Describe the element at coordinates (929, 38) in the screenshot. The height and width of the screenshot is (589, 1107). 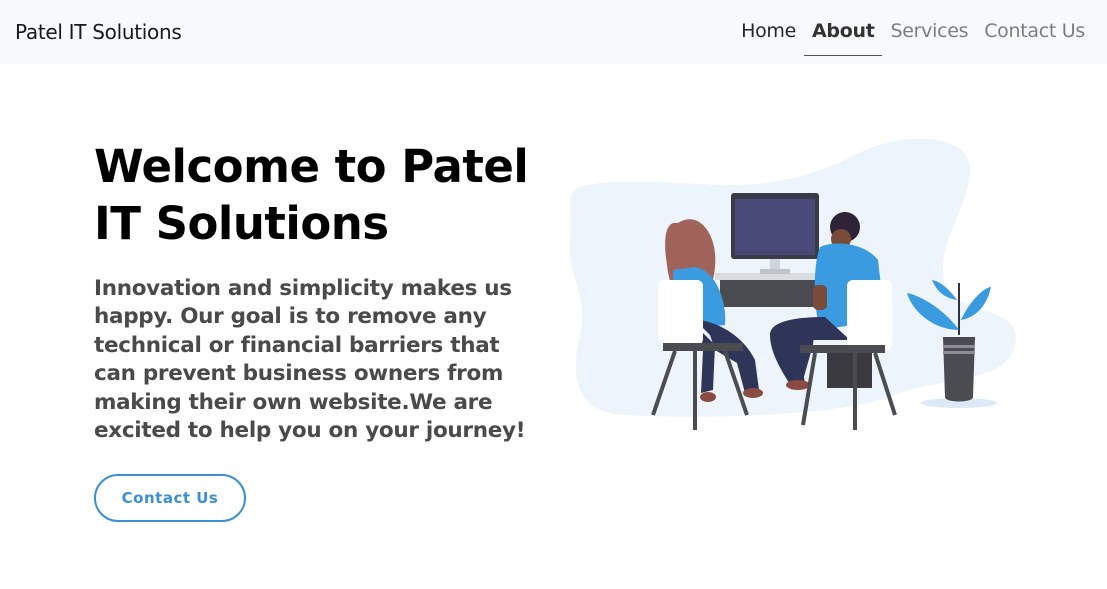
I see `nav-link-services: Services` at that location.